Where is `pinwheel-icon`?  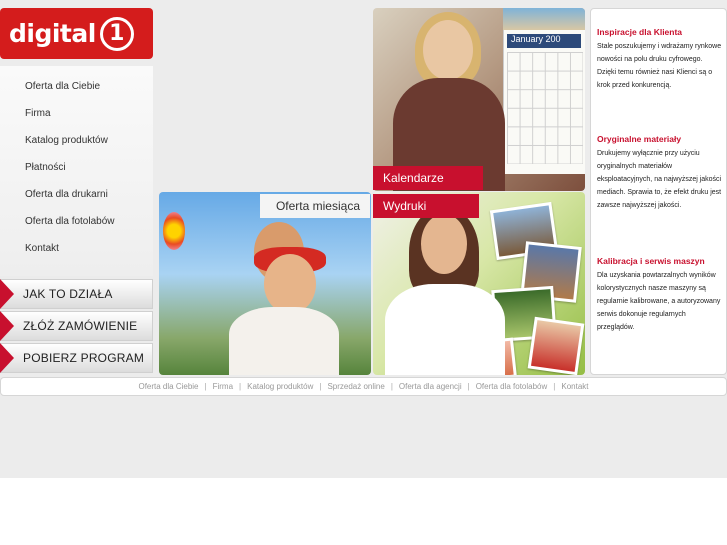 pinwheel-icon is located at coordinates (174, 231).